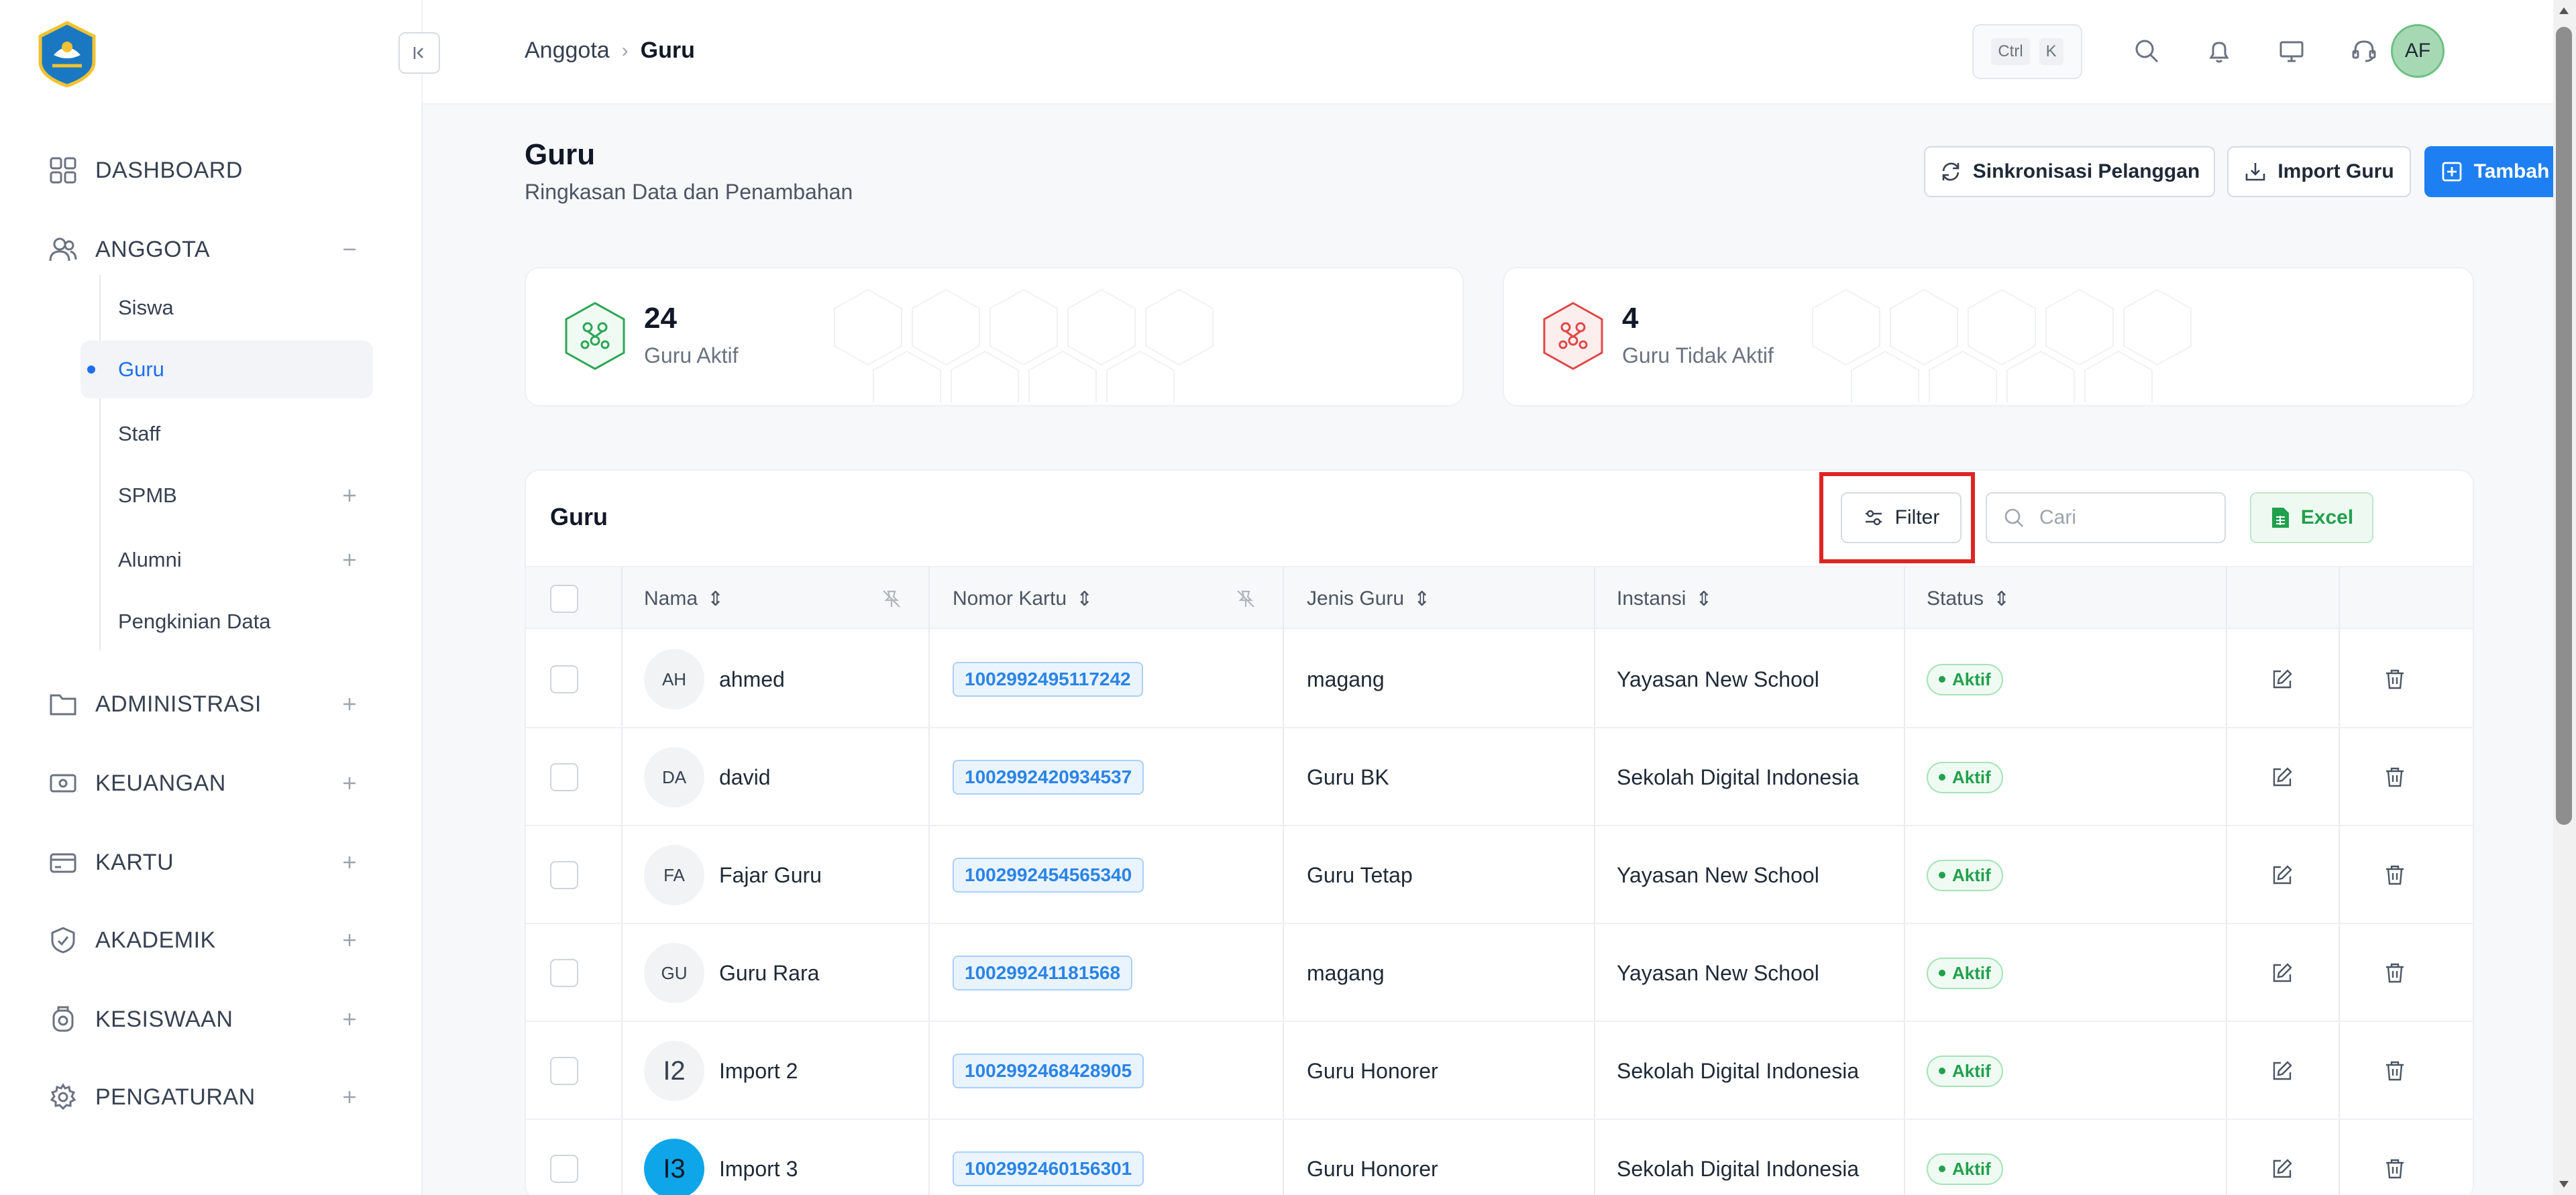 The height and width of the screenshot is (1195, 2576). Describe the element at coordinates (567, 51) in the screenshot. I see `breadcrumb-parent: Anggota` at that location.